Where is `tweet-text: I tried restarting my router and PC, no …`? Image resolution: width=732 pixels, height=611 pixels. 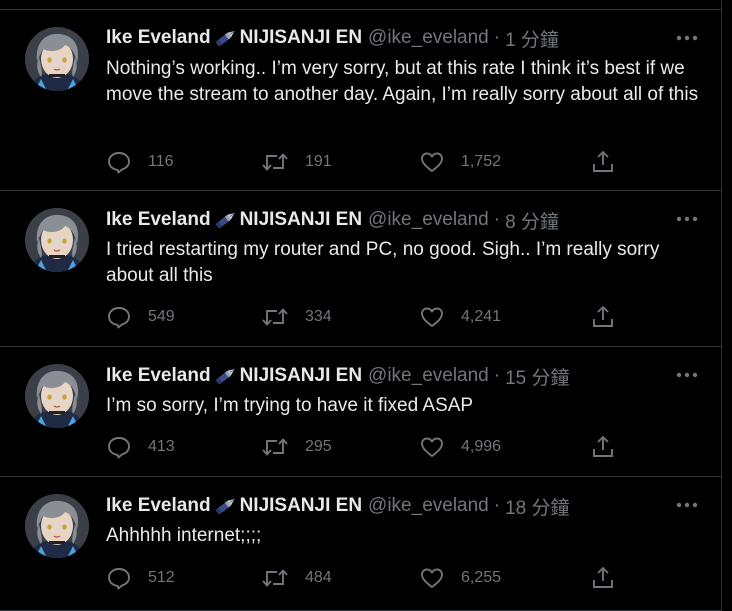 tweet-text: I tried restarting my router and PC, no … is located at coordinates (383, 262).